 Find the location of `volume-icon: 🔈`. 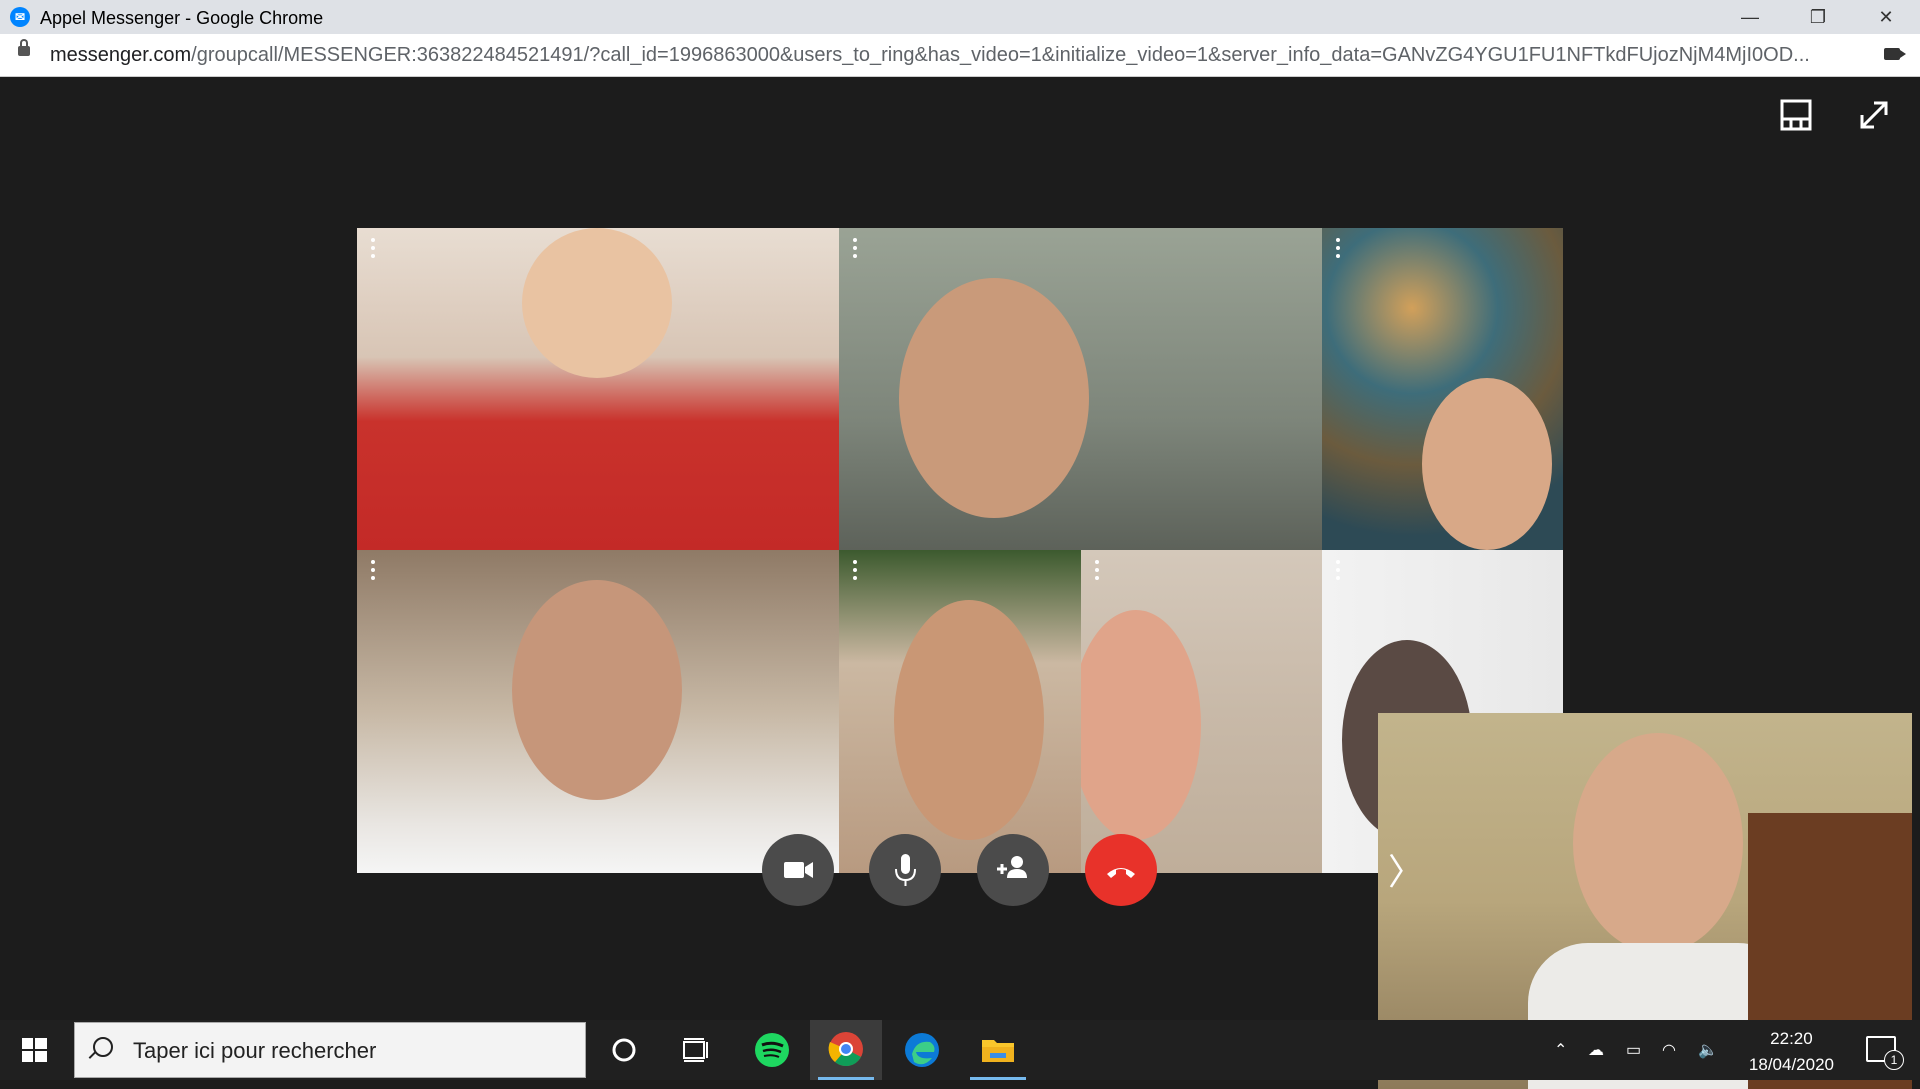

volume-icon: 🔈 is located at coordinates (1708, 1050).